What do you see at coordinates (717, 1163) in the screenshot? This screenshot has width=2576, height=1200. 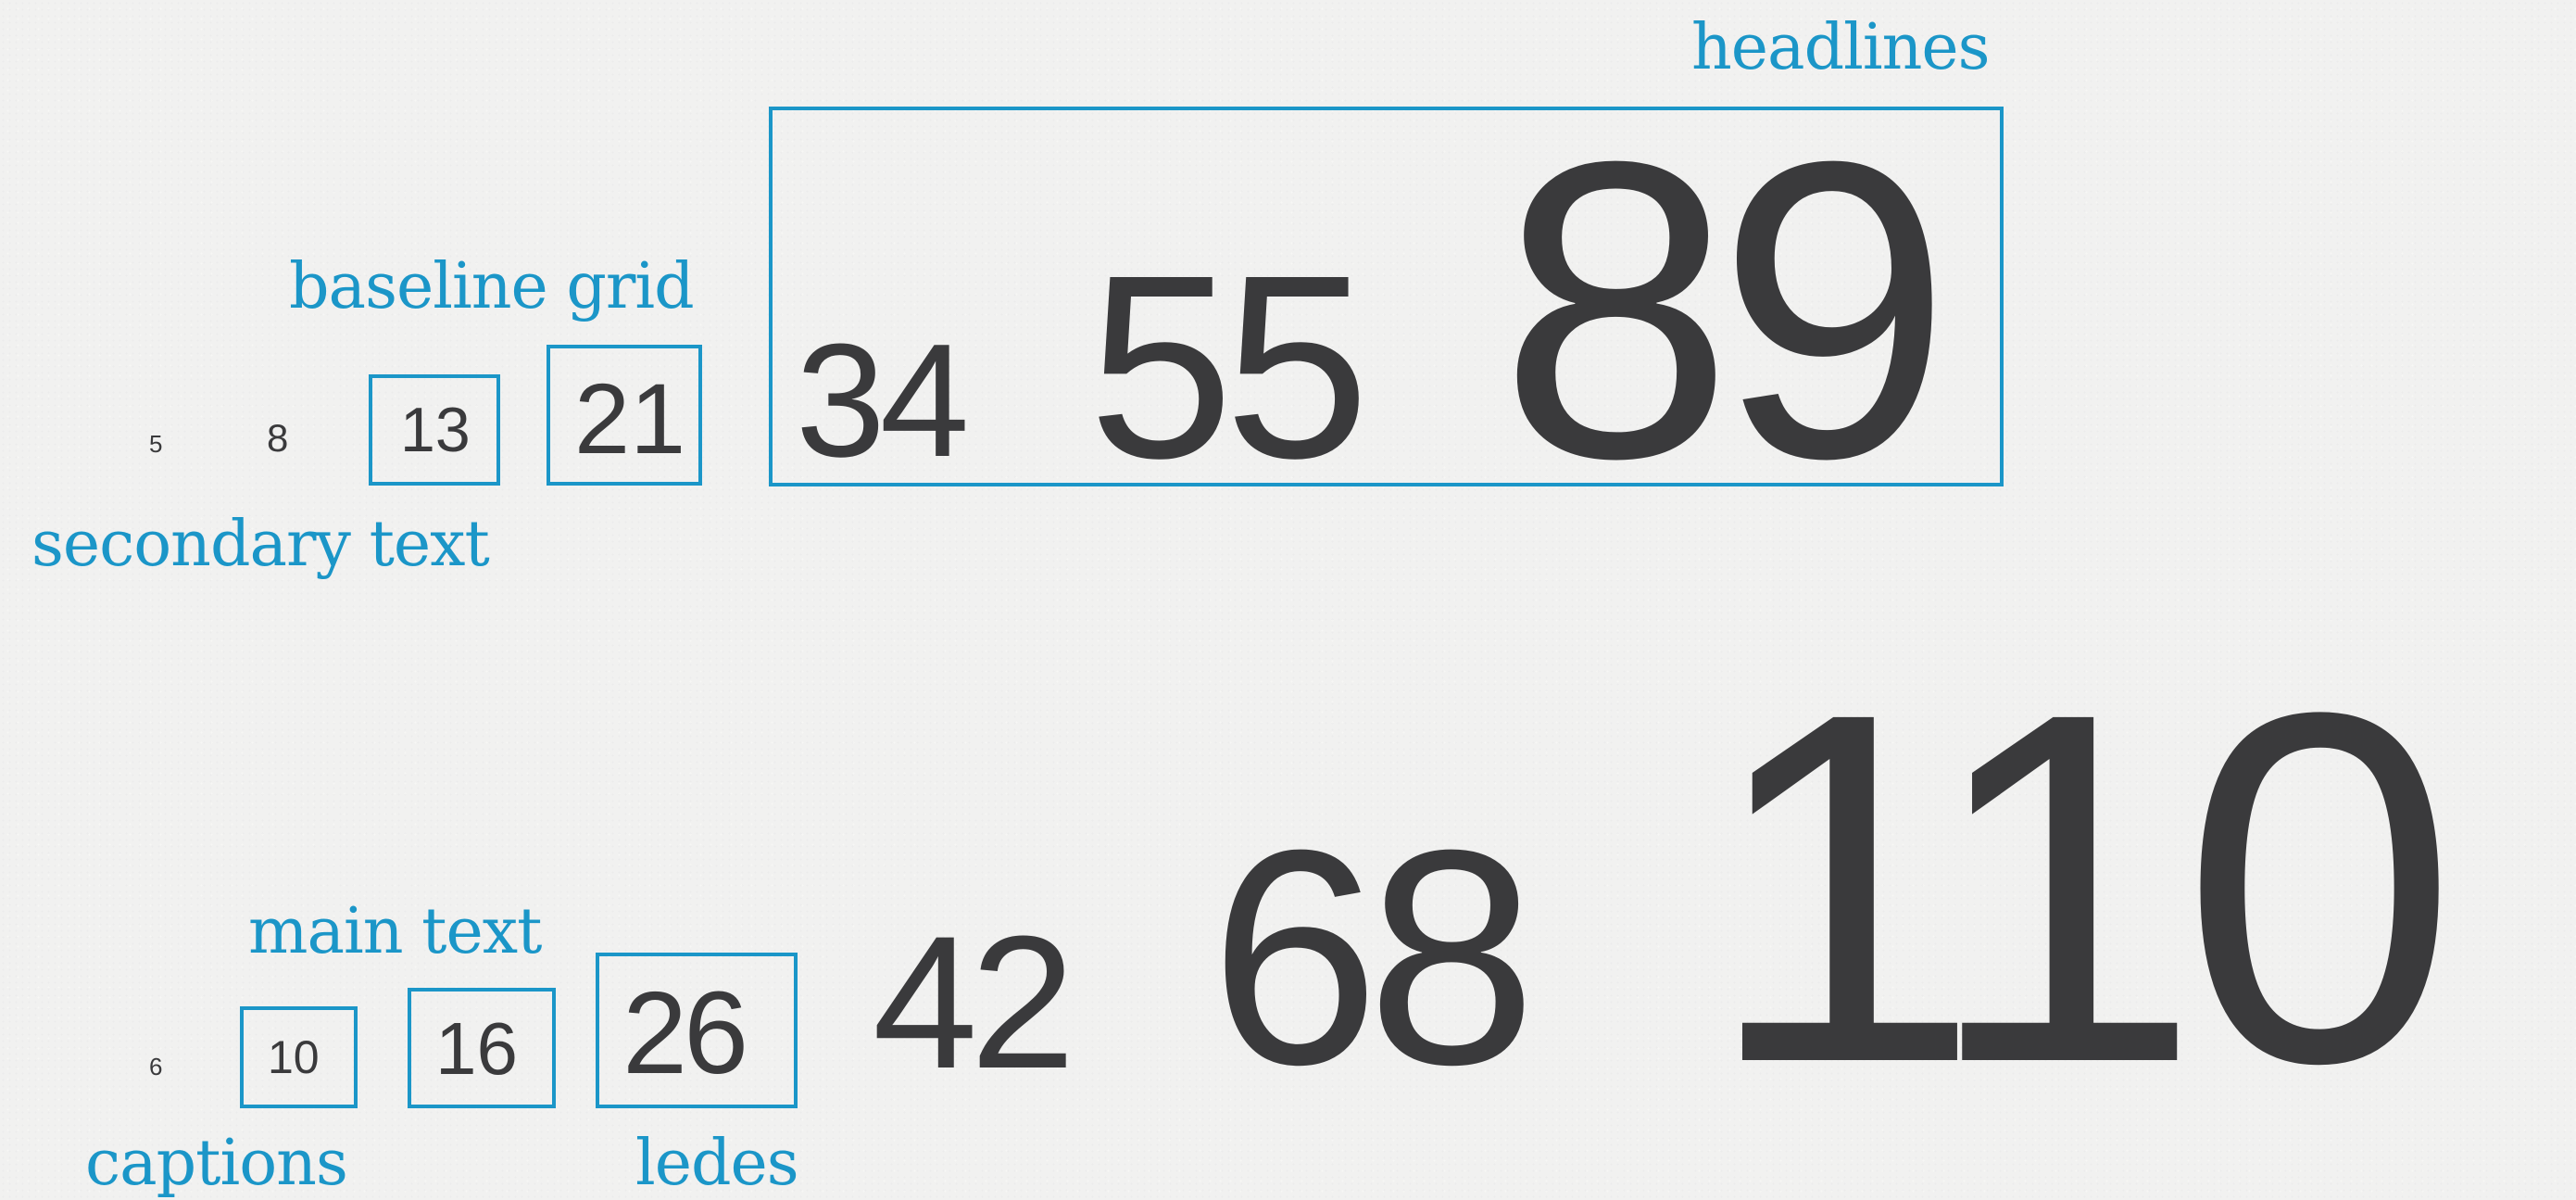 I see `ledes-label: ledes` at bounding box center [717, 1163].